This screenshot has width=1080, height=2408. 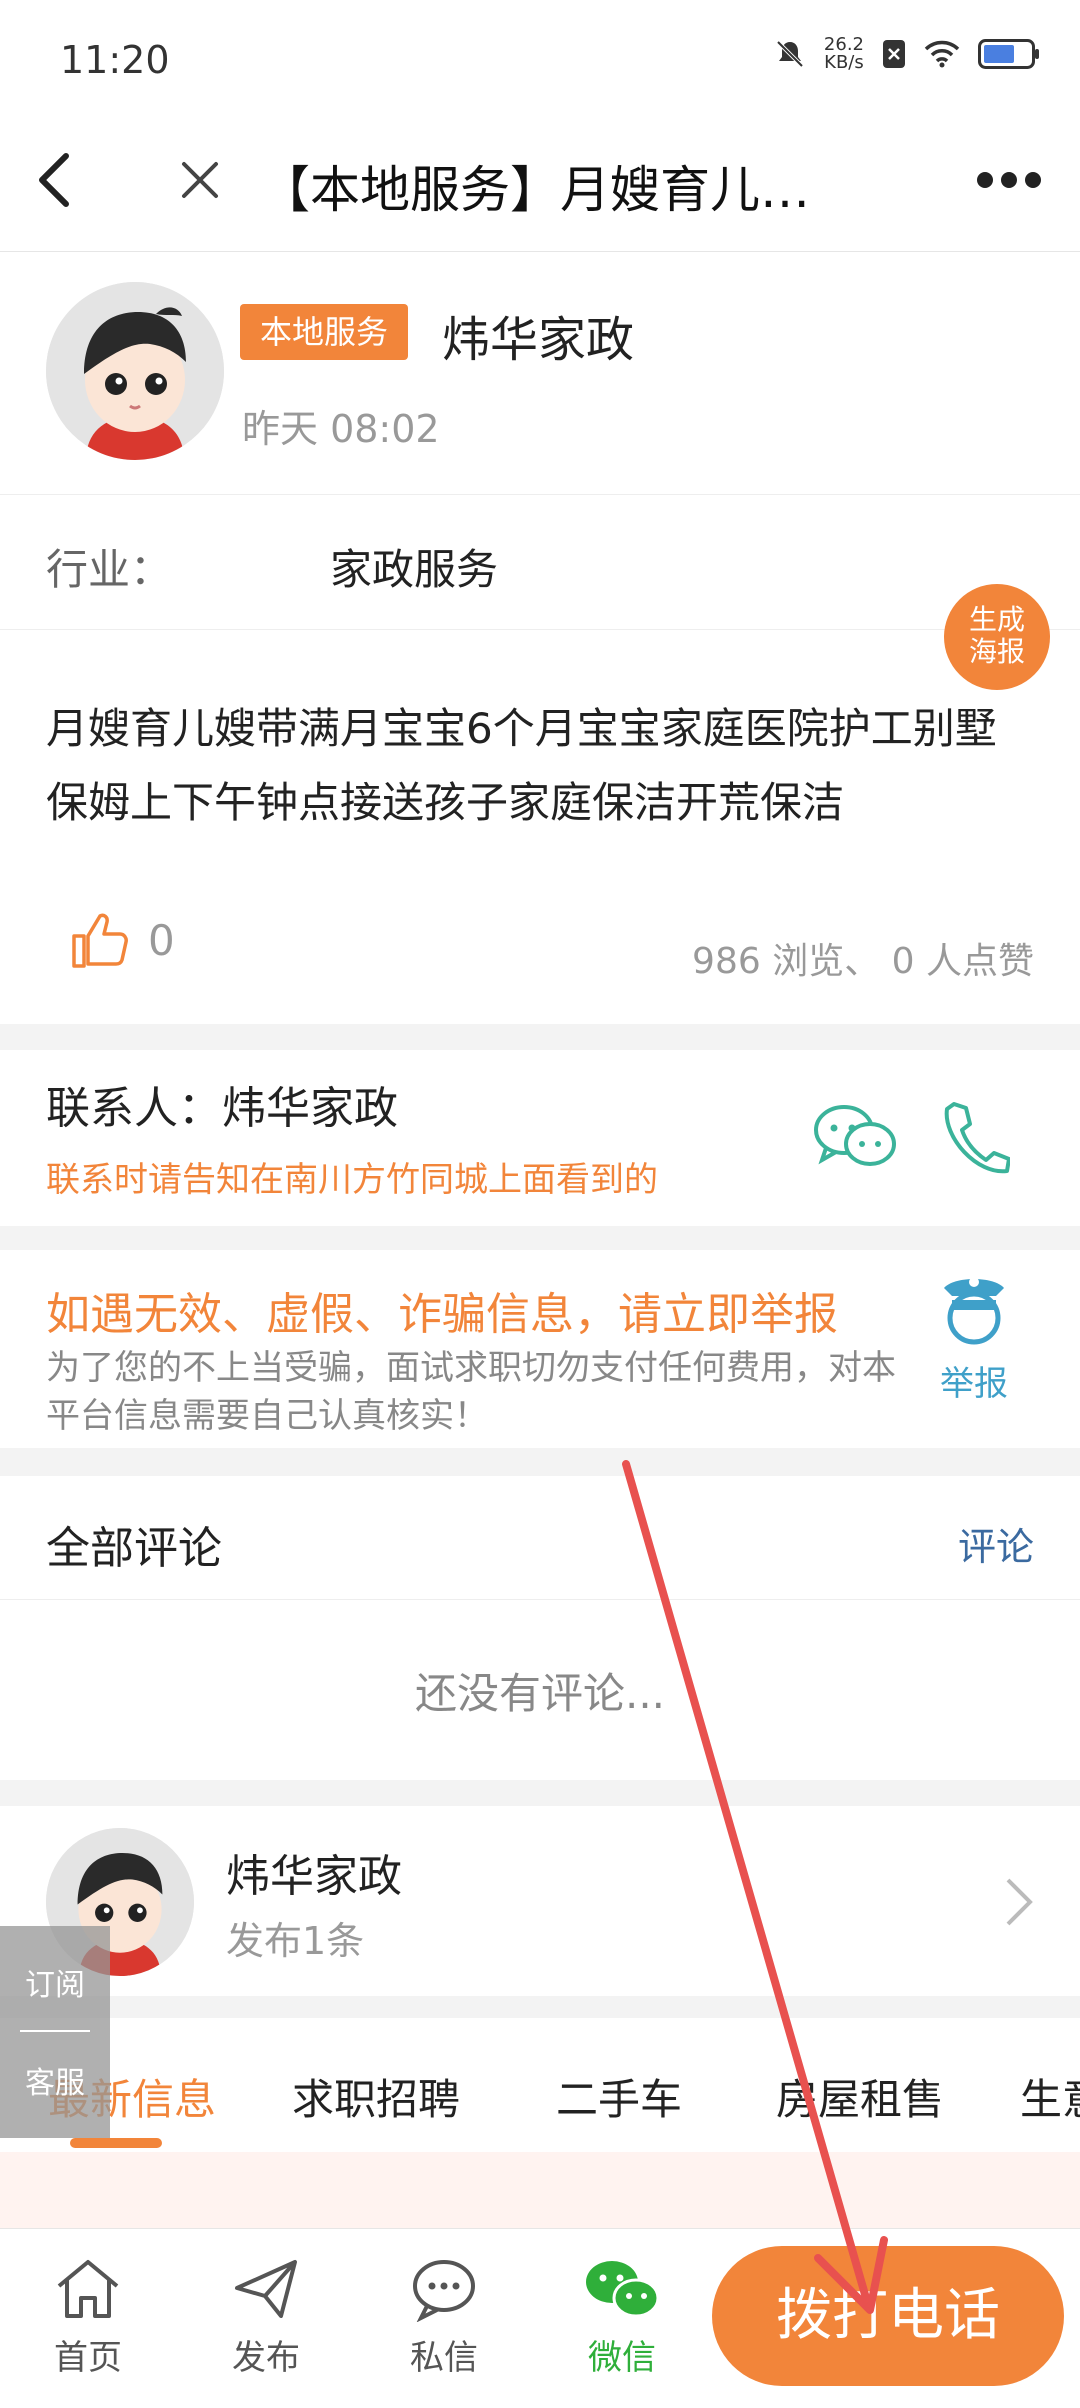 What do you see at coordinates (471, 1392) in the screenshot?
I see `report-warning-text: 为了您的不上当受骗，面试求职切勿支付任何费用，对本平台信息需要自己认真核实！` at bounding box center [471, 1392].